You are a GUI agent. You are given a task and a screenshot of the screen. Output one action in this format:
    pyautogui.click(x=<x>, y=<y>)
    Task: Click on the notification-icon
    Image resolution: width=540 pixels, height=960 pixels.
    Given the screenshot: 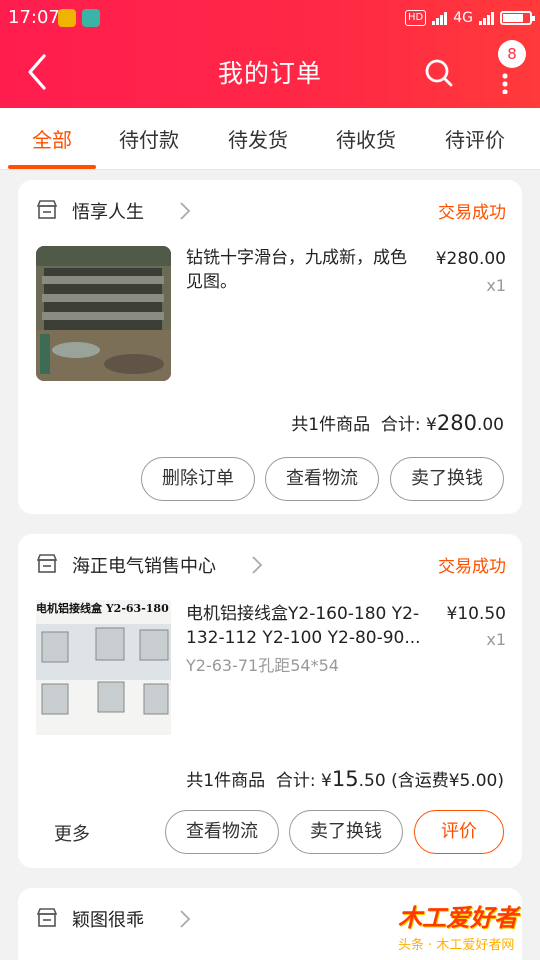 What is the action you would take?
    pyautogui.click(x=67, y=18)
    